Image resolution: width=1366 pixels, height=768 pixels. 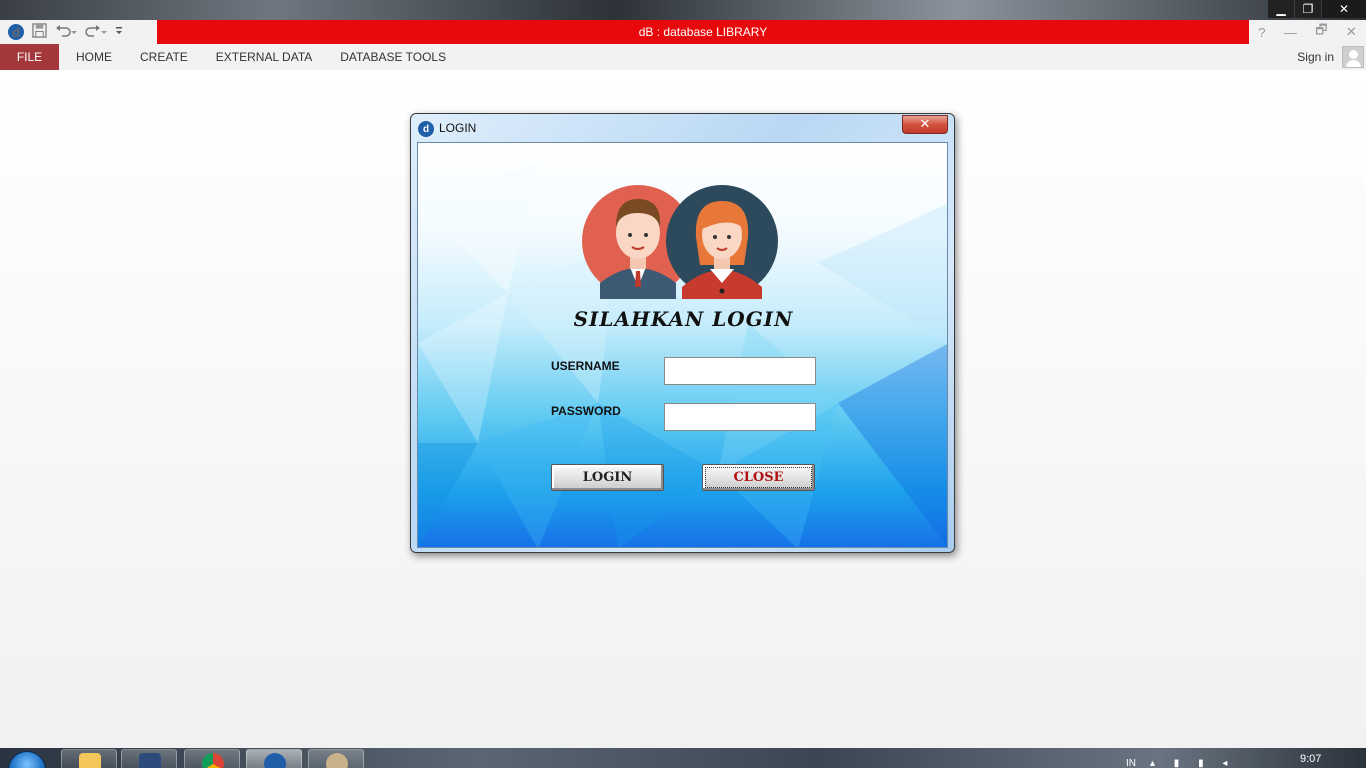 I want to click on taskbar-chrome-button, so click(x=212, y=758).